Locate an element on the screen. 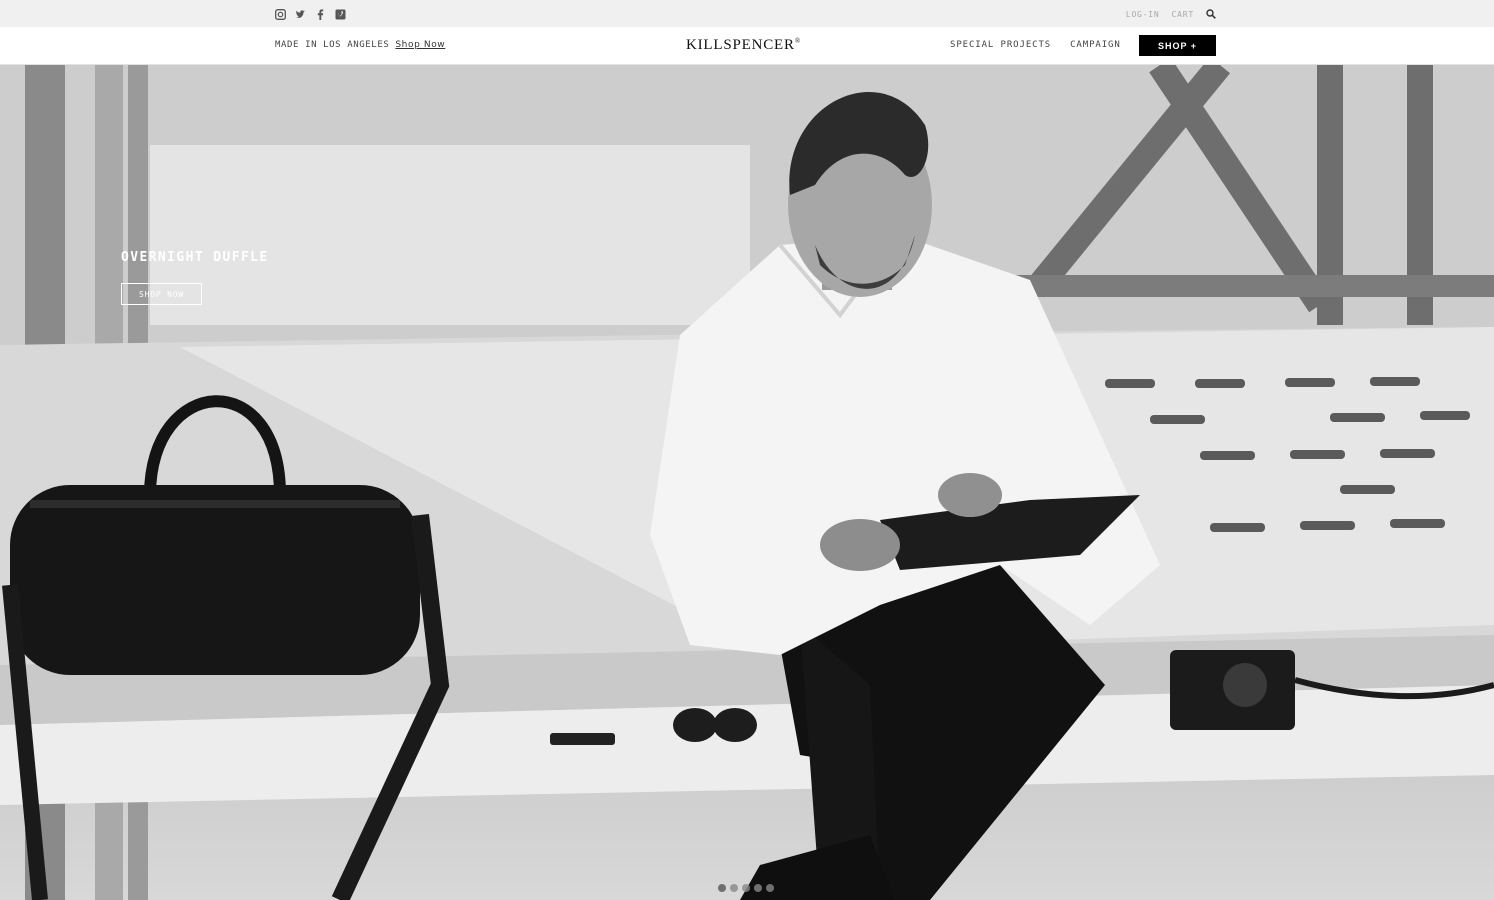 The height and width of the screenshot is (900, 1494). primary-nav: SPECIAL PROJECTS CAMPAIGN is located at coordinates (1035, 45).